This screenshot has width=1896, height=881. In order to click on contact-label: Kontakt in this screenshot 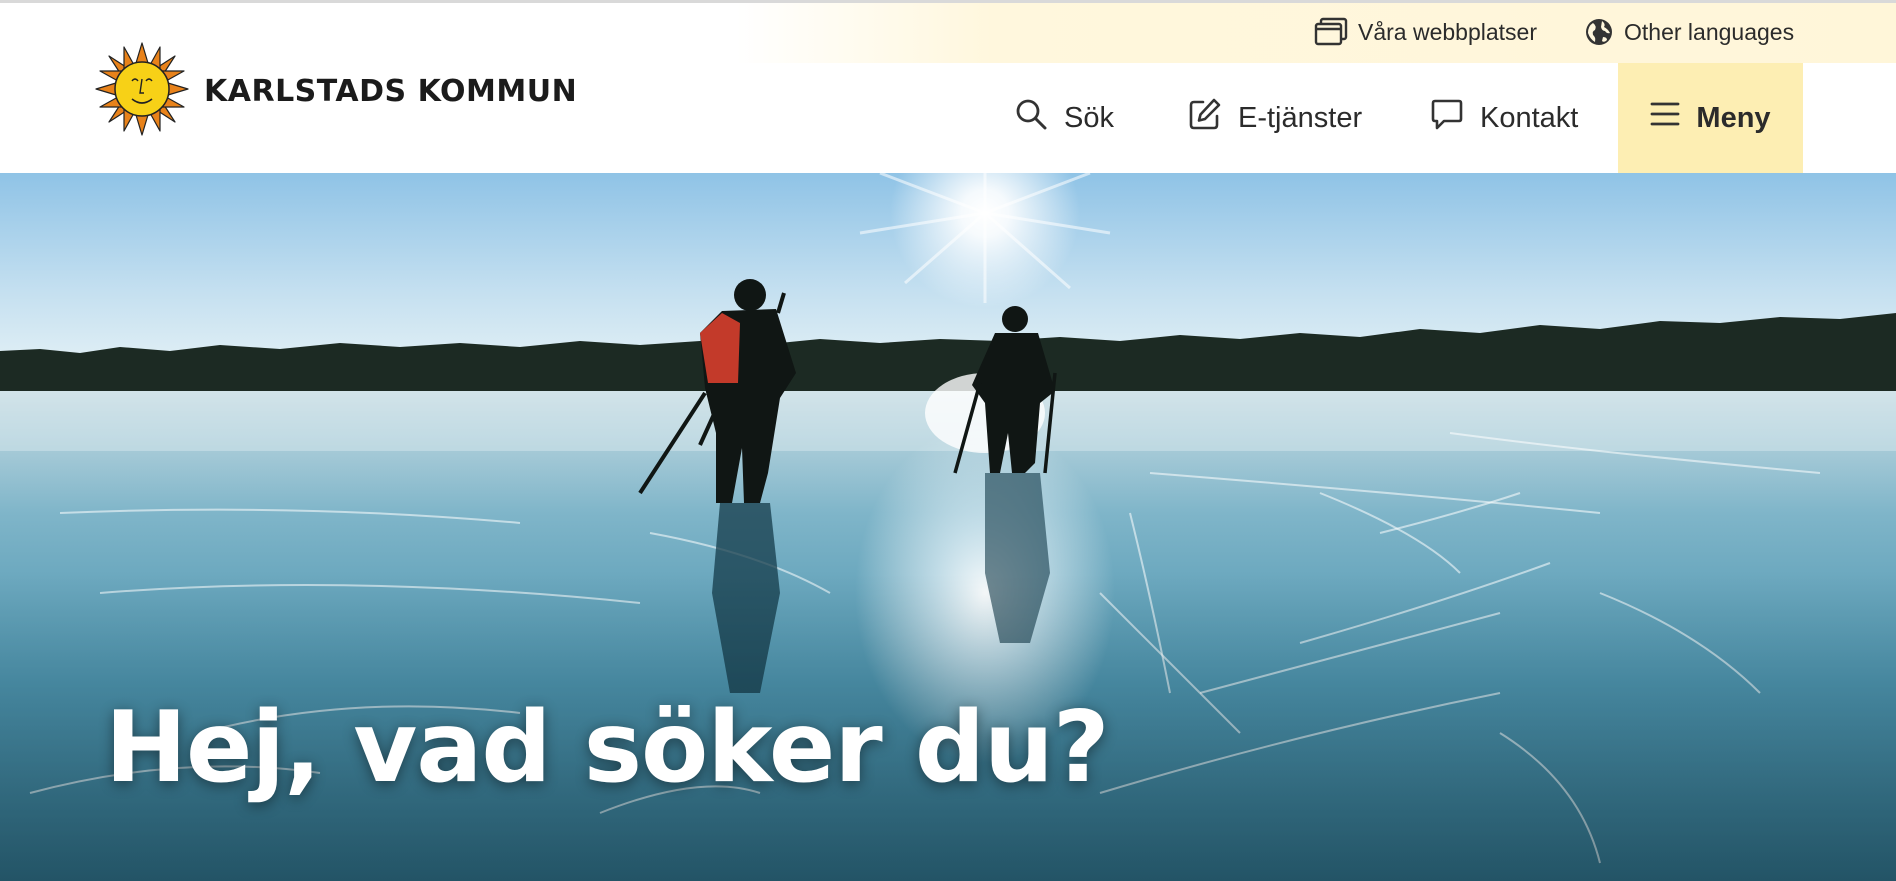, I will do `click(1529, 117)`.